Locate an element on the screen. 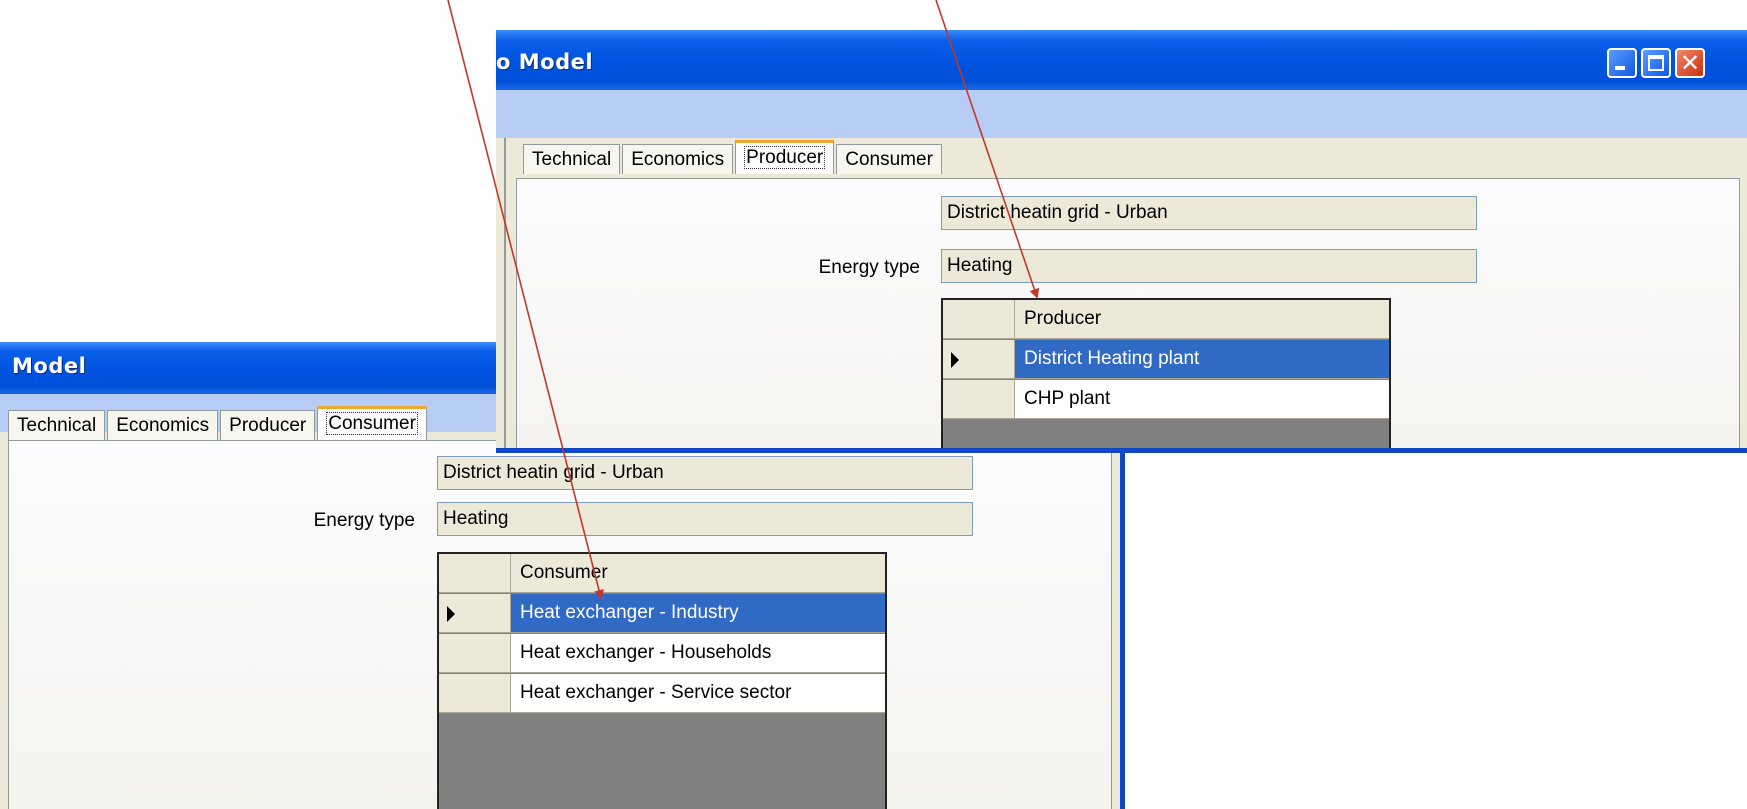 The height and width of the screenshot is (809, 1747). close-icon: ✕ is located at coordinates (1690, 63).